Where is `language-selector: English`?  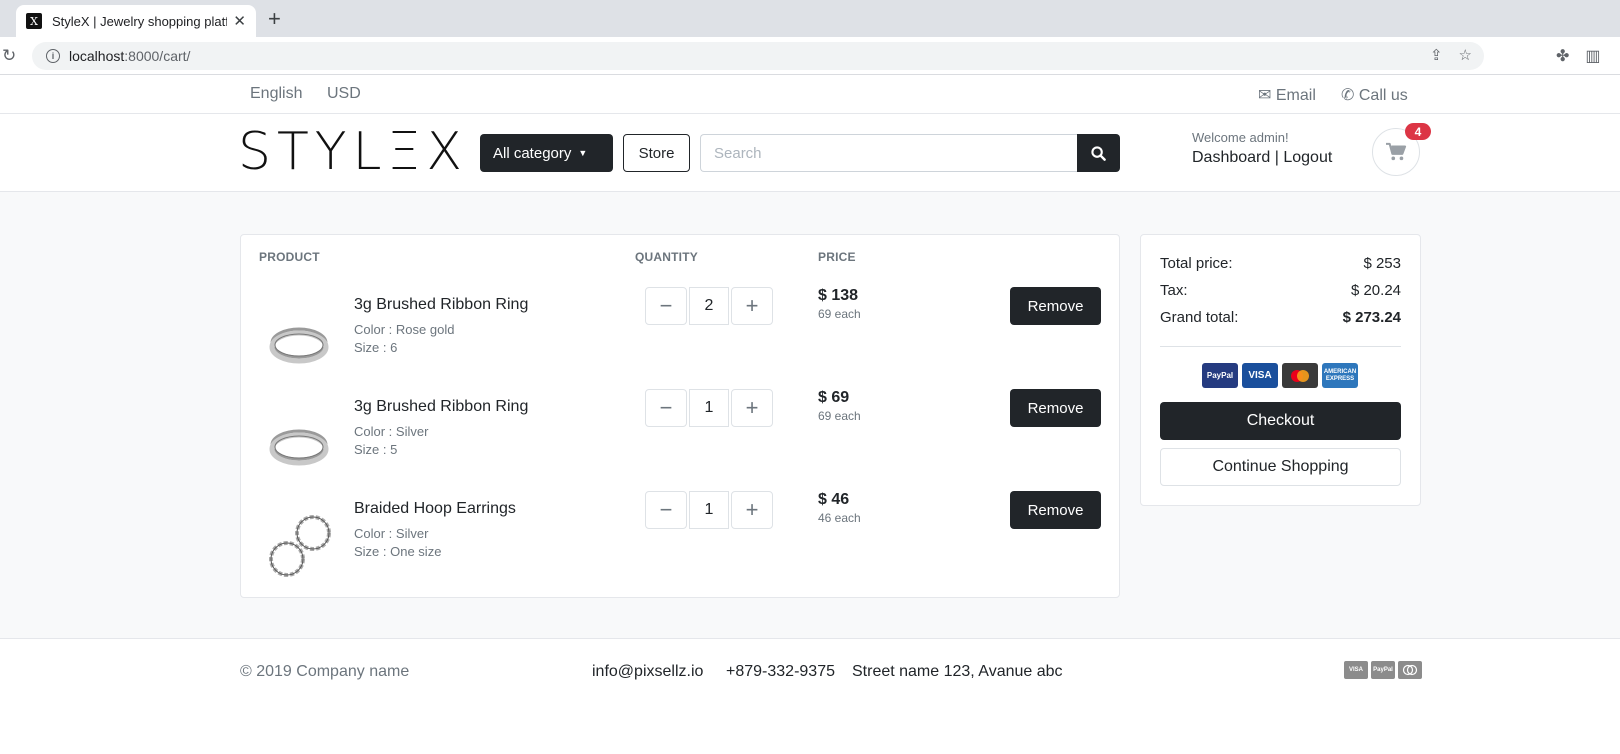
language-selector: English is located at coordinates (276, 94).